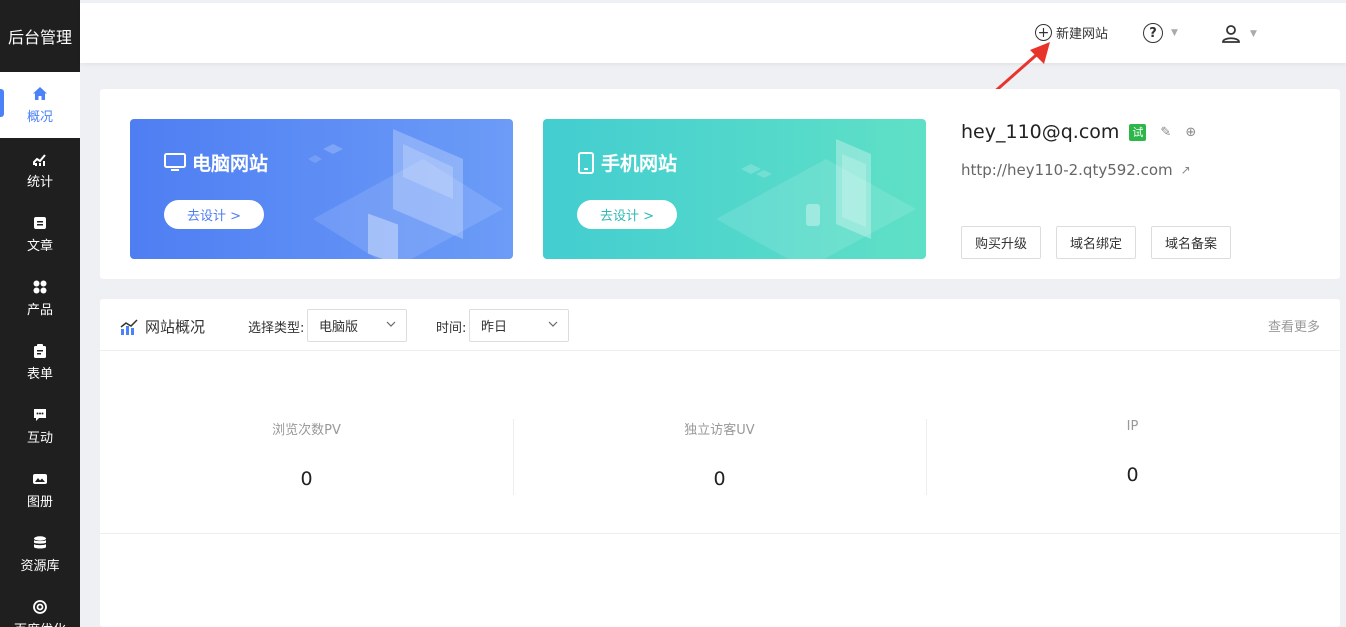 The width and height of the screenshot is (1346, 627). I want to click on pc-site-title: 电脑网站, so click(216, 162).